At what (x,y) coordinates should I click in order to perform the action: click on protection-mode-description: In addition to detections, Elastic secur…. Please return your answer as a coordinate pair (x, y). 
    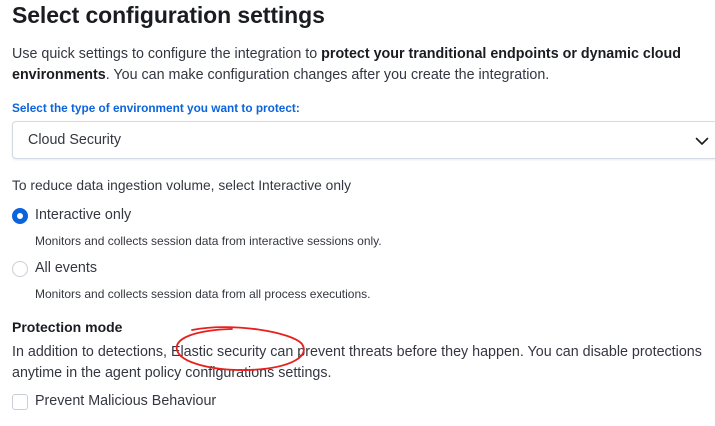
    Looking at the image, I should click on (357, 362).